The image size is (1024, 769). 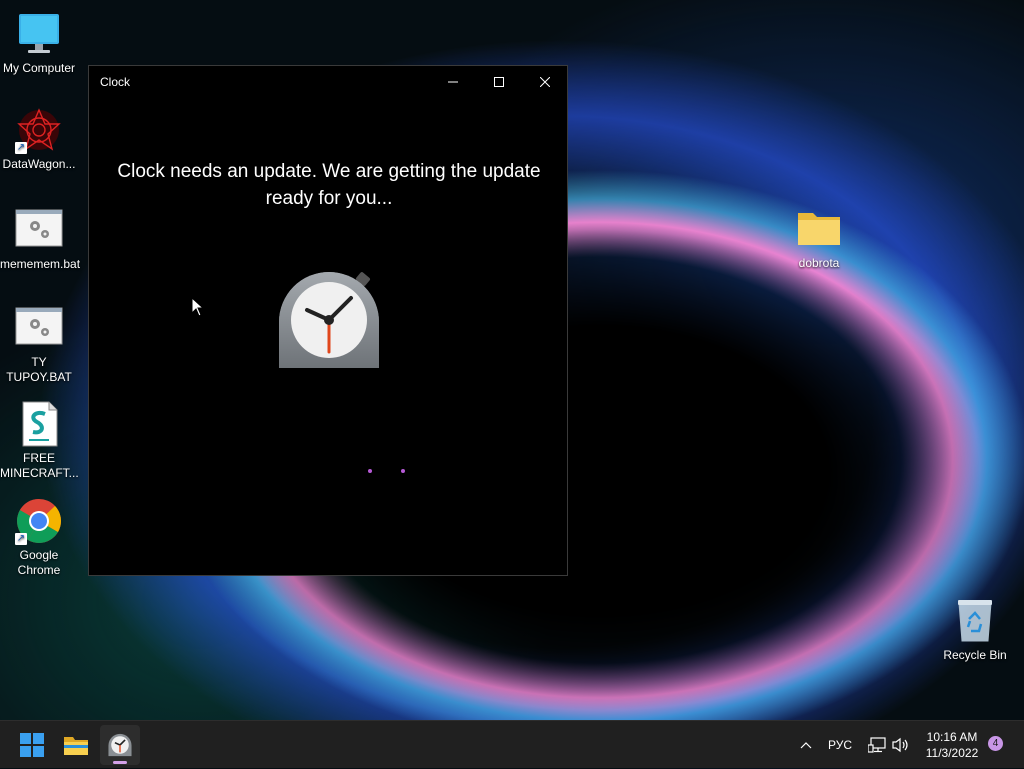 I want to click on close-button, so click(x=545, y=82).